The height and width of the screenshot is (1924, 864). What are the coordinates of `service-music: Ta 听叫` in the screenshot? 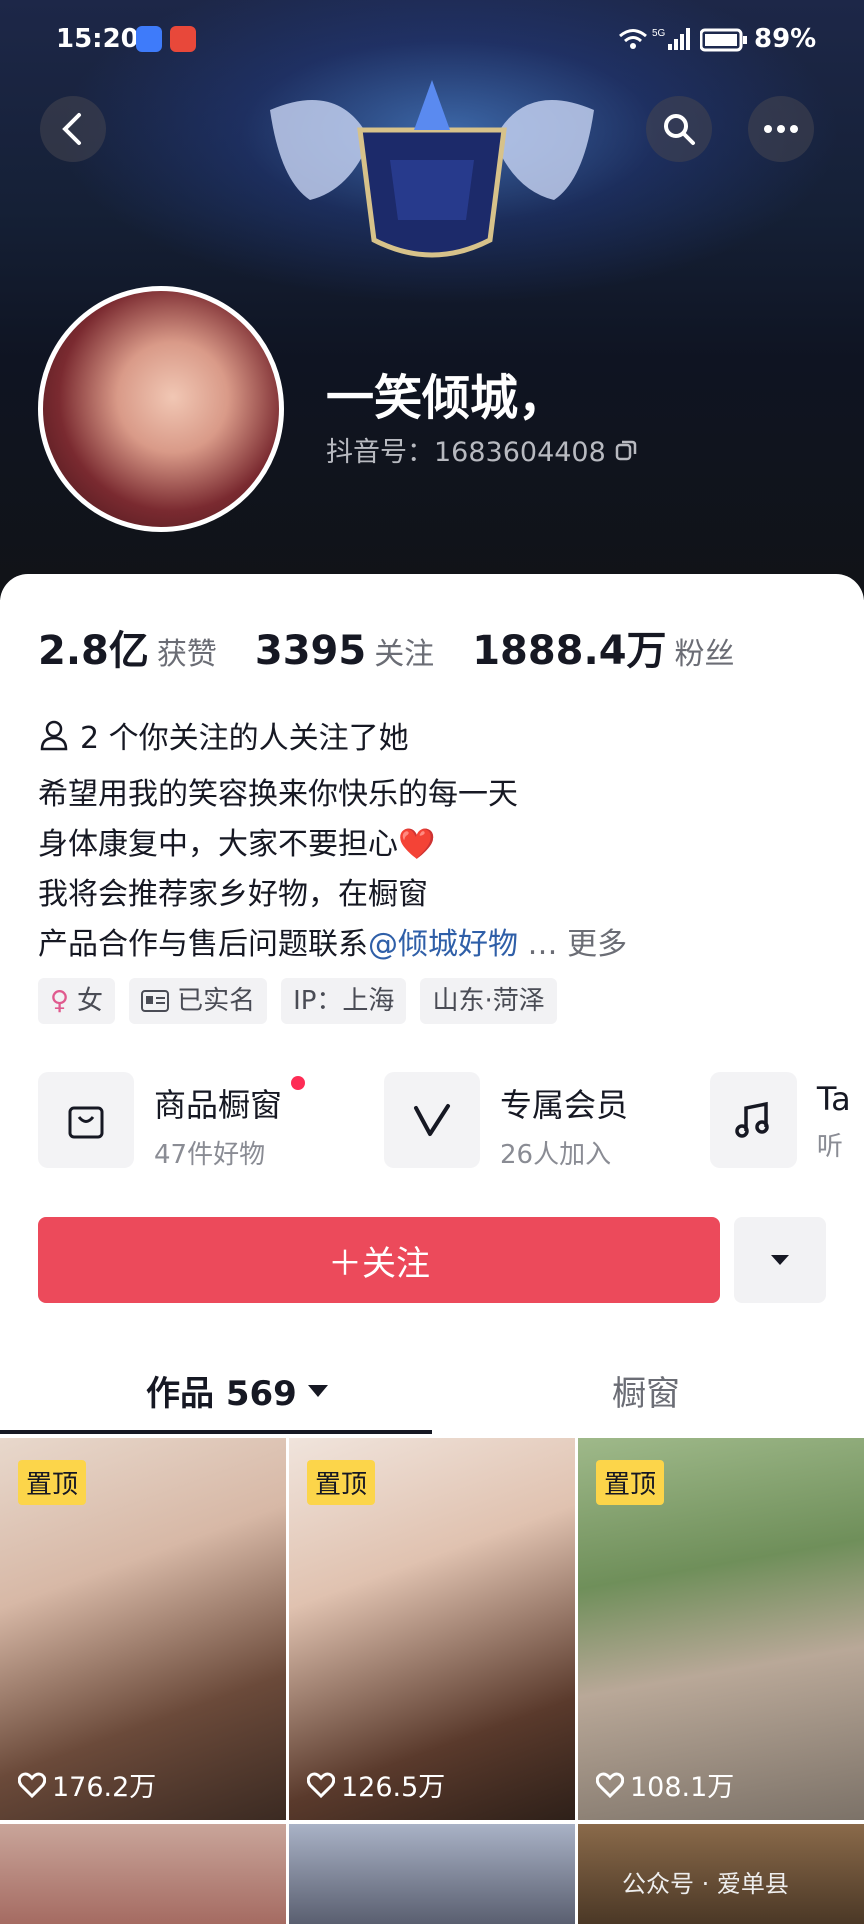 It's located at (787, 1121).